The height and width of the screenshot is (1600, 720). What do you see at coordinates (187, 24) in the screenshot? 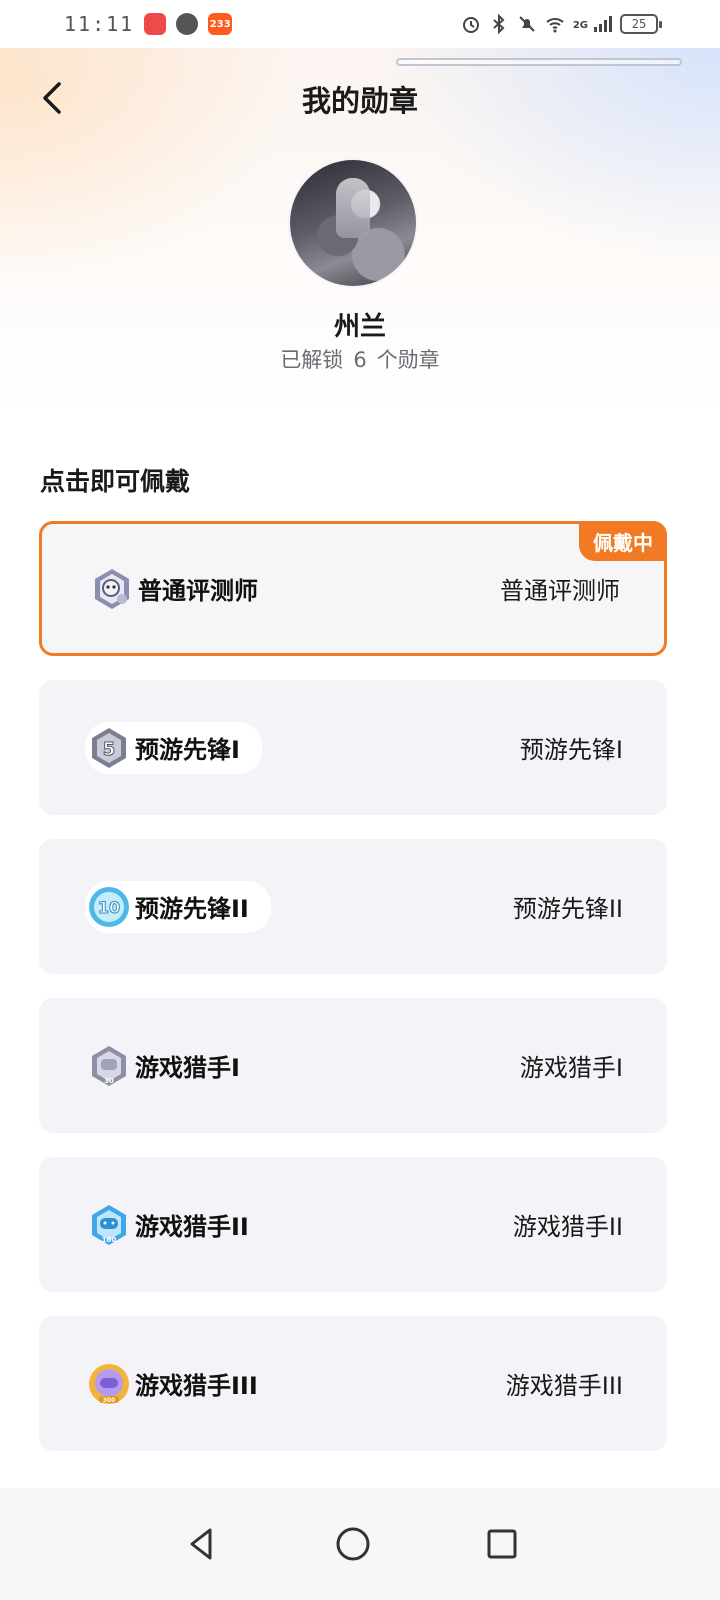
I see `browser-app-icon` at bounding box center [187, 24].